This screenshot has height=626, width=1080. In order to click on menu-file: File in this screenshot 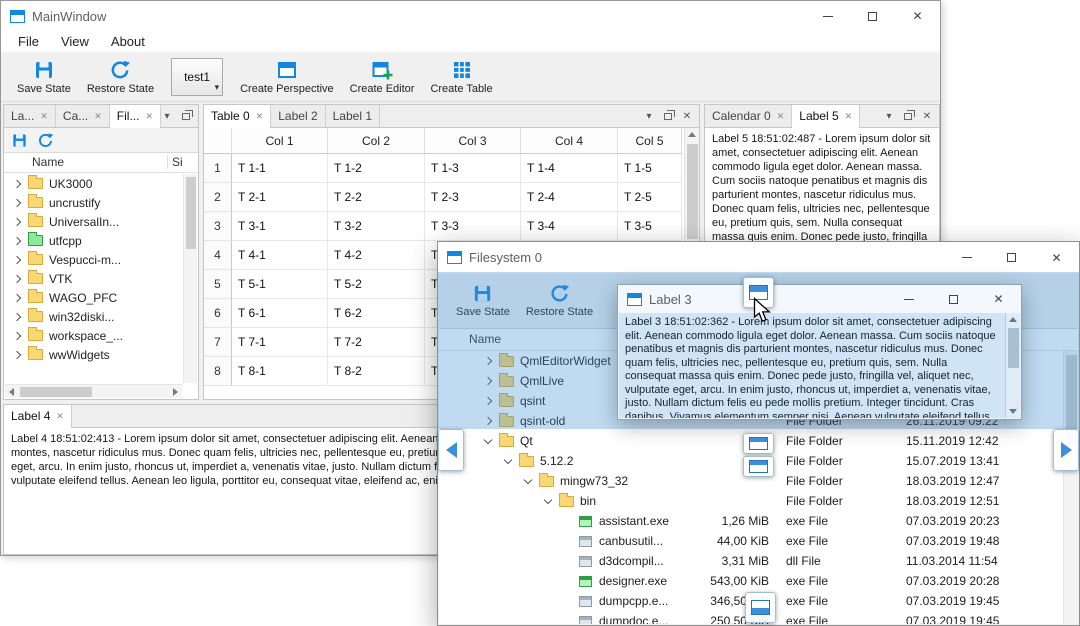, I will do `click(28, 41)`.